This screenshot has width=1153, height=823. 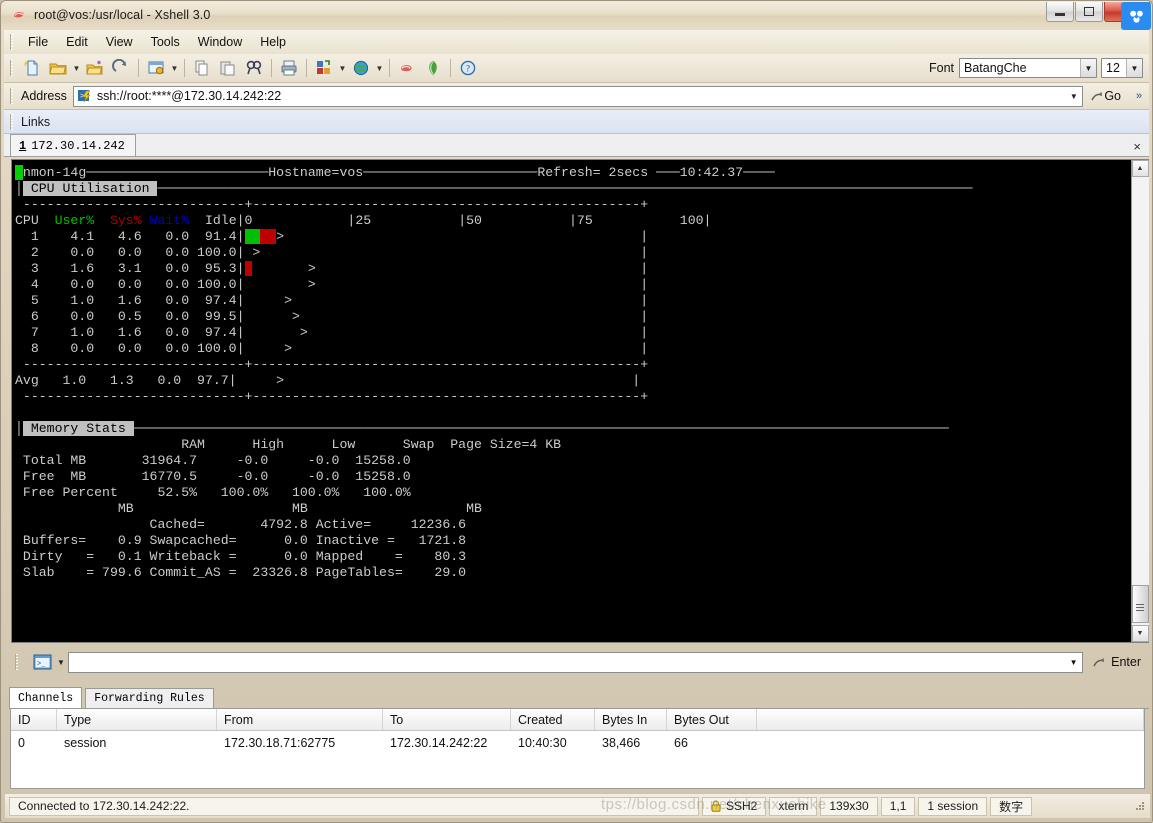 I want to click on terminal-scrollbar: ▲ ▼, so click(x=1140, y=401).